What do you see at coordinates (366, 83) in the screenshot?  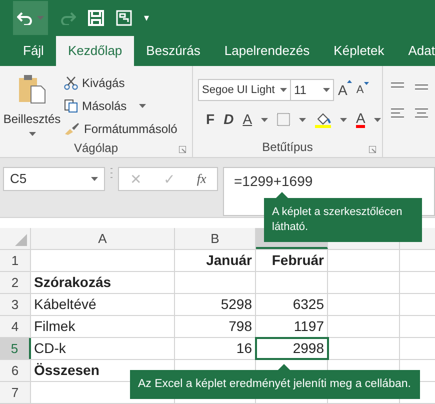 I see `down-triangle-icon` at bounding box center [366, 83].